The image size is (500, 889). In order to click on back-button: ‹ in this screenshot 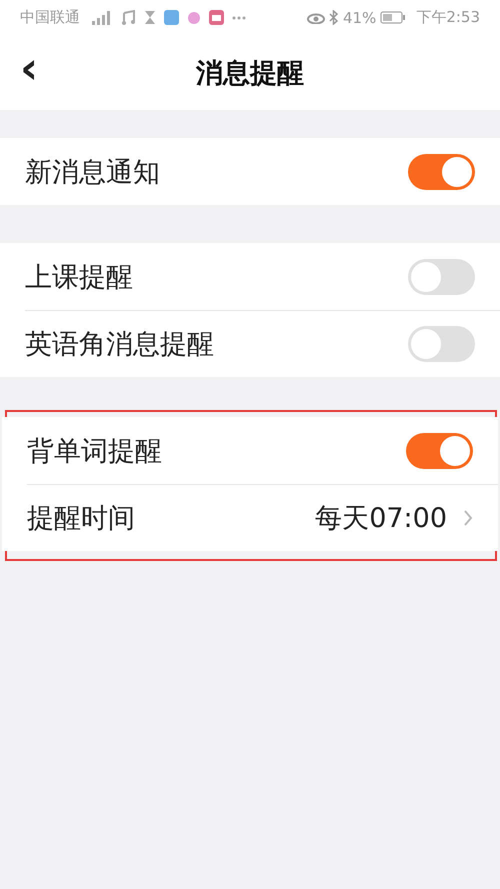, I will do `click(29, 69)`.